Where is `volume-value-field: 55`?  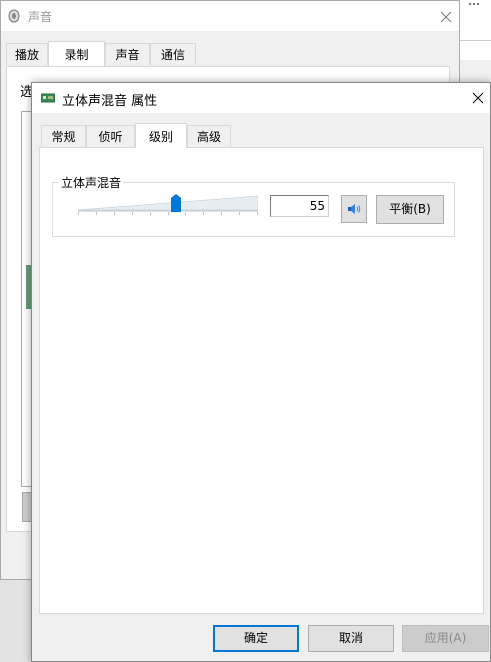 volume-value-field: 55 is located at coordinates (299, 206).